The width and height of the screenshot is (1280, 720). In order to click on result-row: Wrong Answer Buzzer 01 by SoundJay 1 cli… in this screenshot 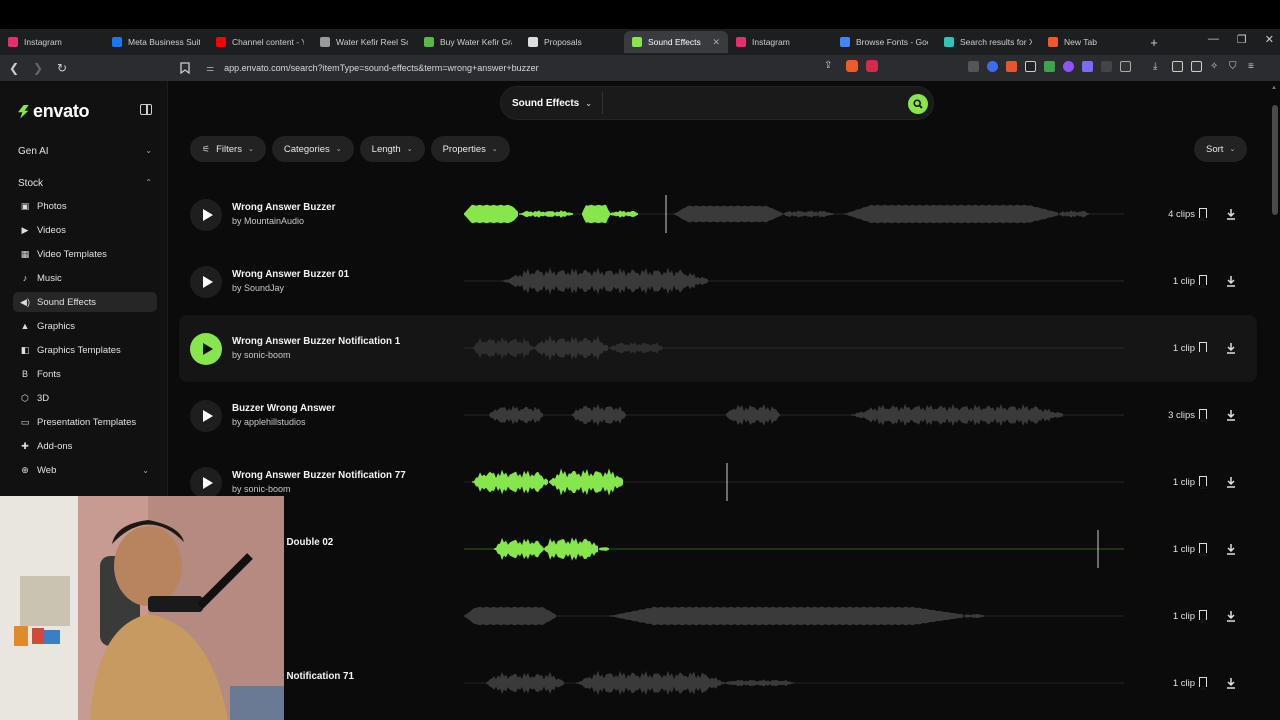, I will do `click(718, 281)`.